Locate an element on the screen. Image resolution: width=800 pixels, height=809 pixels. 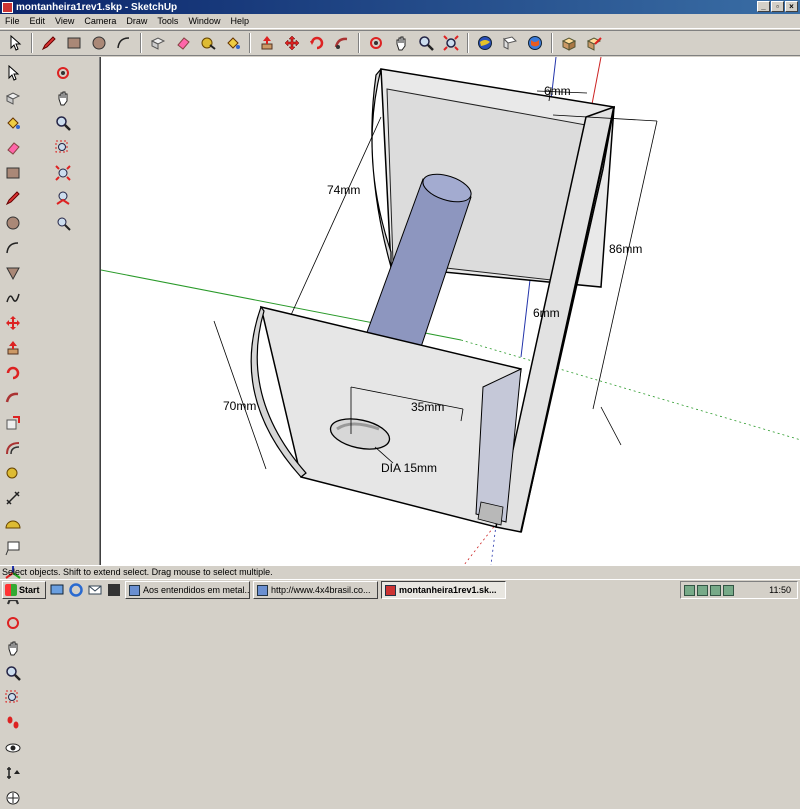
tool-protractor is located at coordinates (12, 522).